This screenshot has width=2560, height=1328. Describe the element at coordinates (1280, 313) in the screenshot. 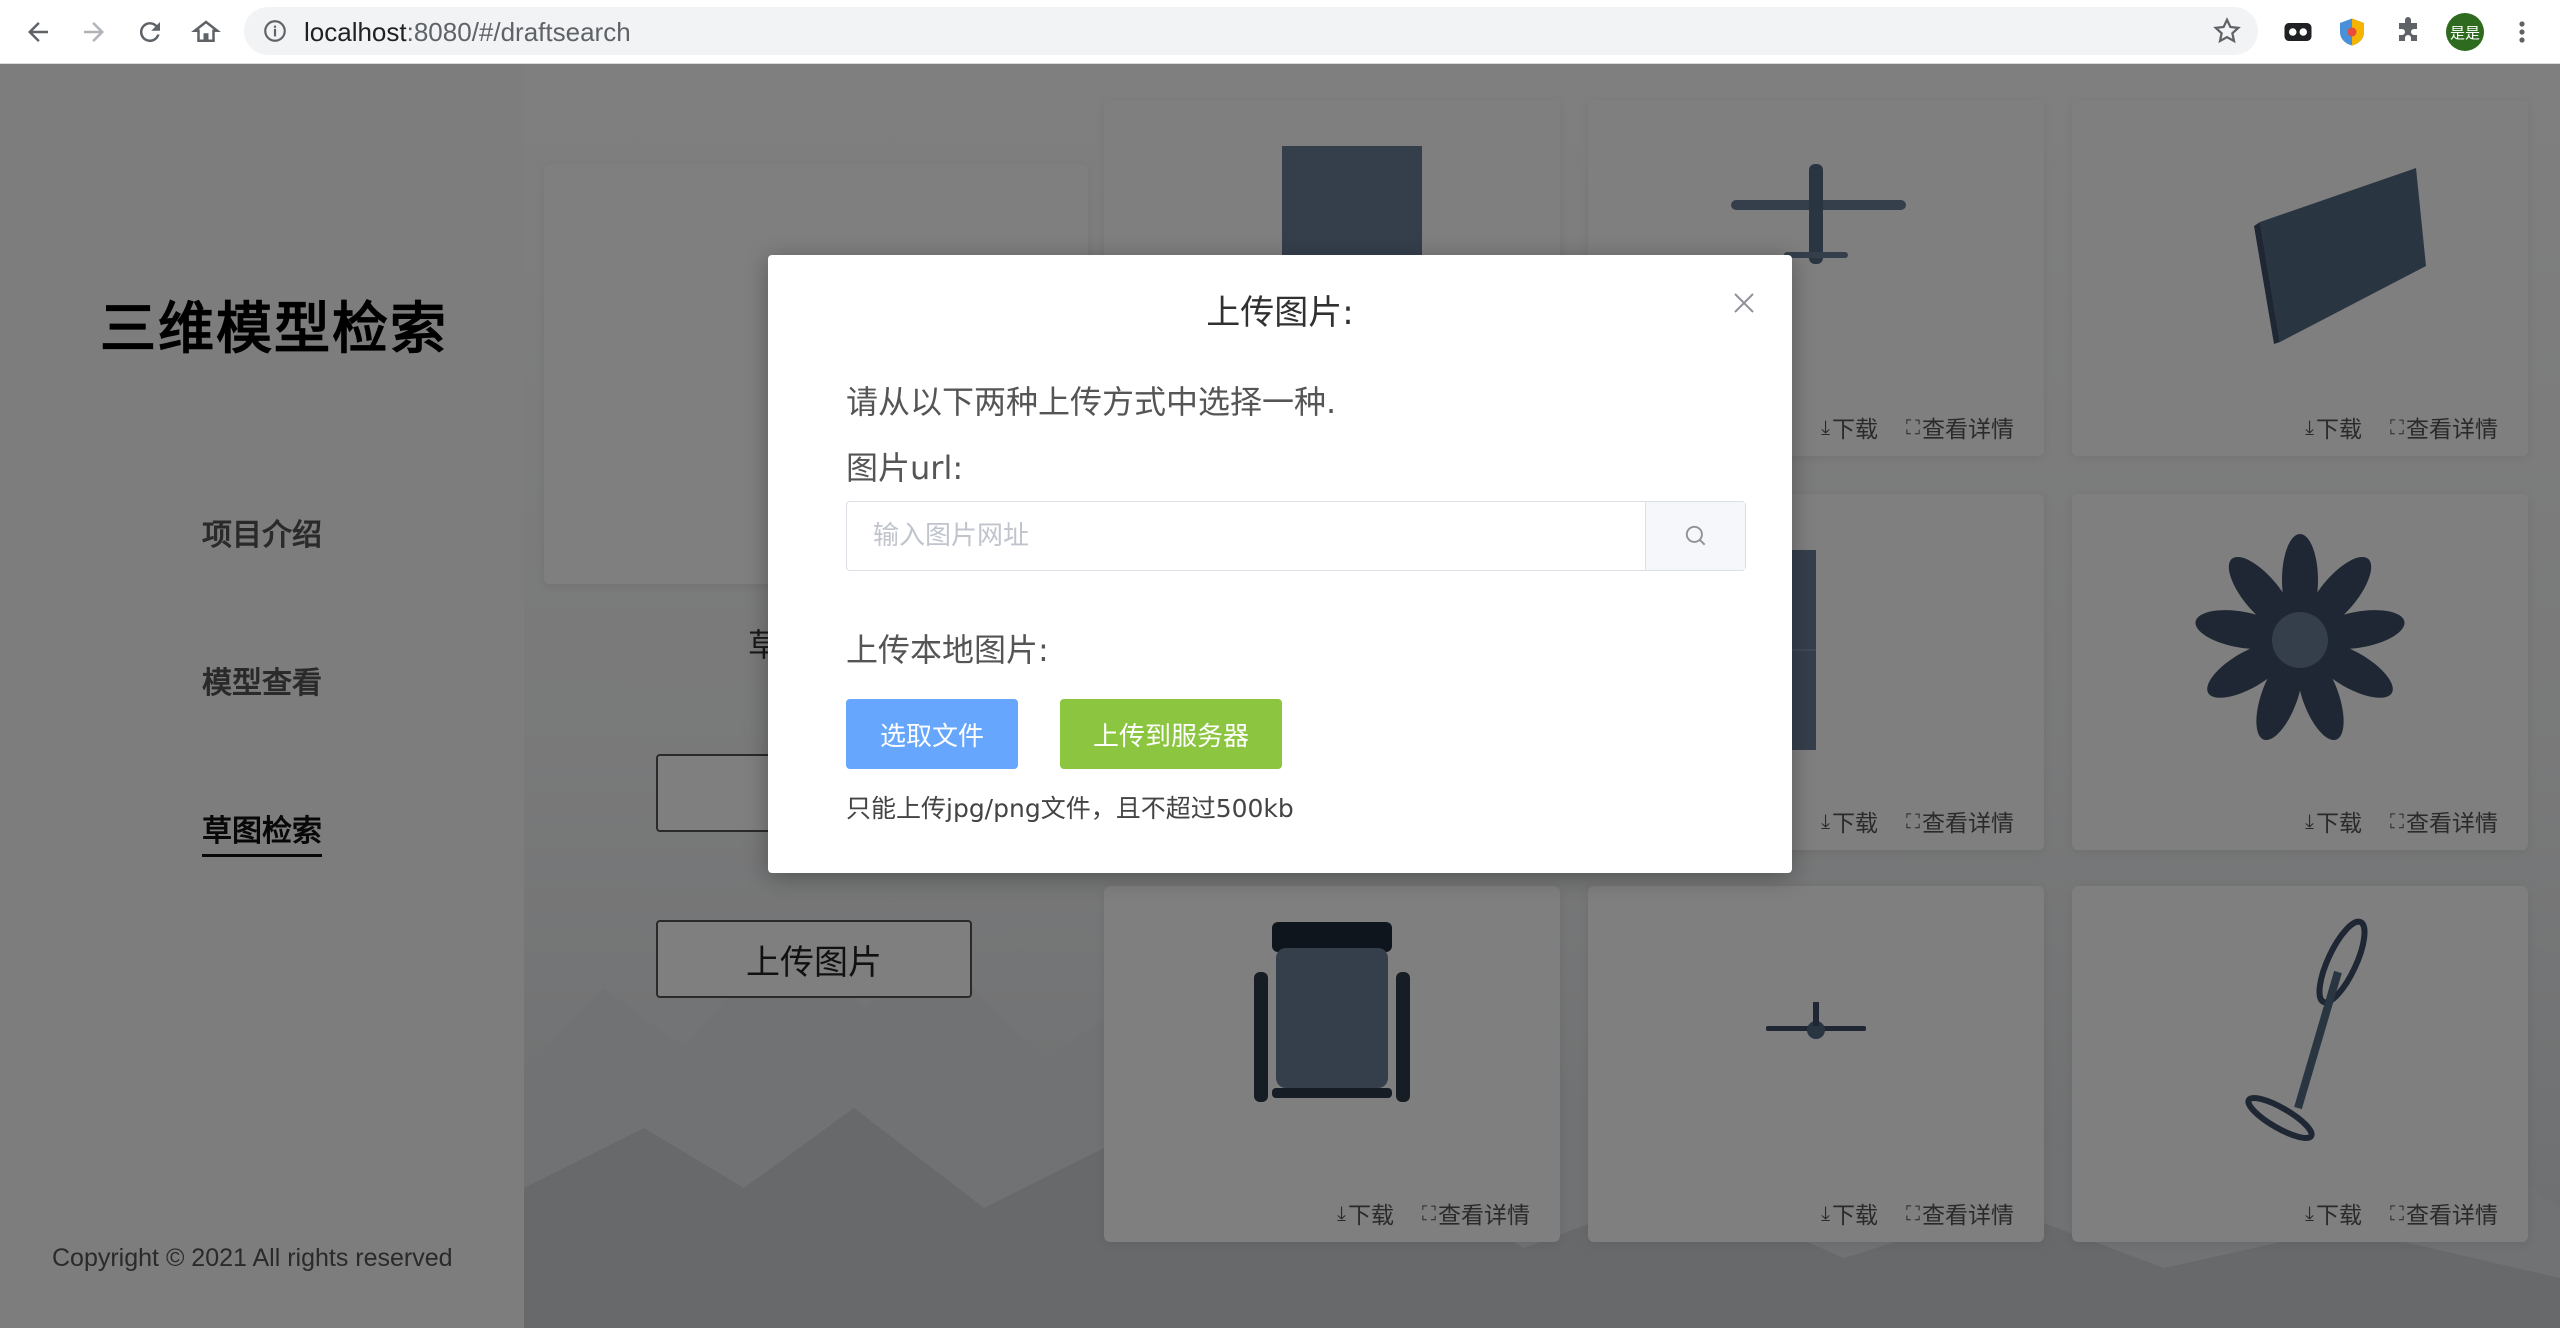

I see `dialog-title: 上传图片:` at that location.